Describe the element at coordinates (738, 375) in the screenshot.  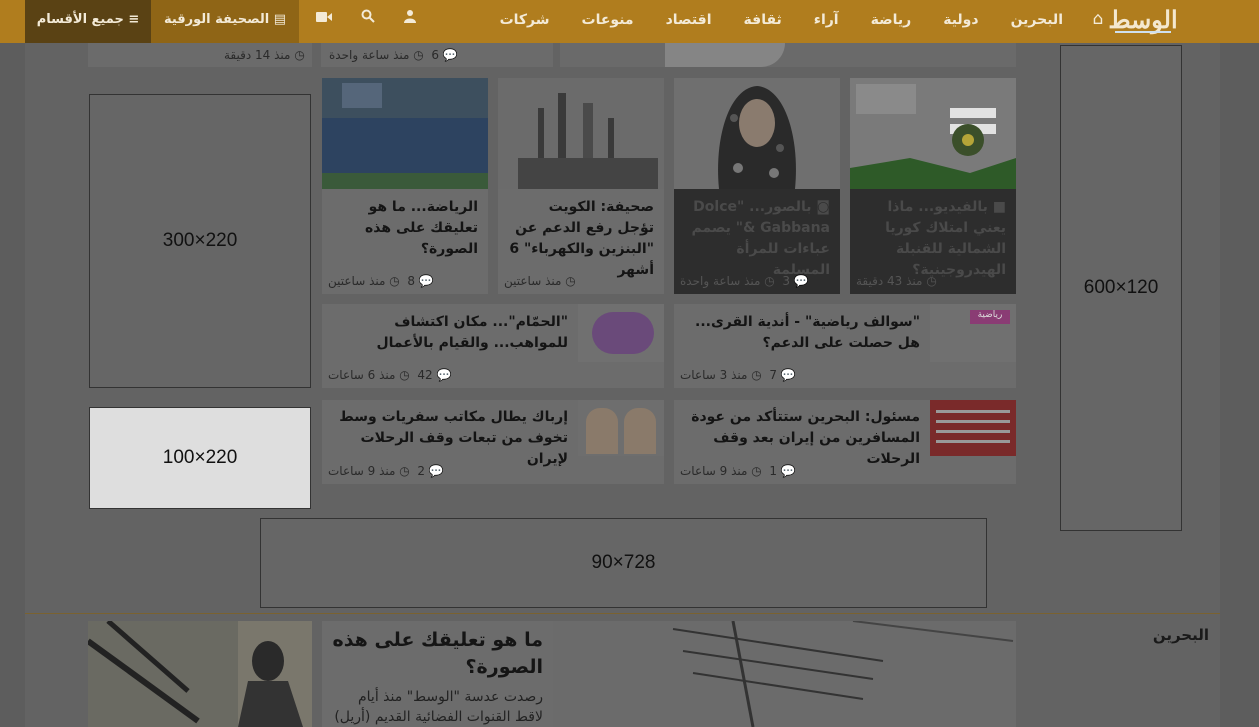
I see `list-meta: 💬 7 ◷ منذ 3 ساعات` at that location.